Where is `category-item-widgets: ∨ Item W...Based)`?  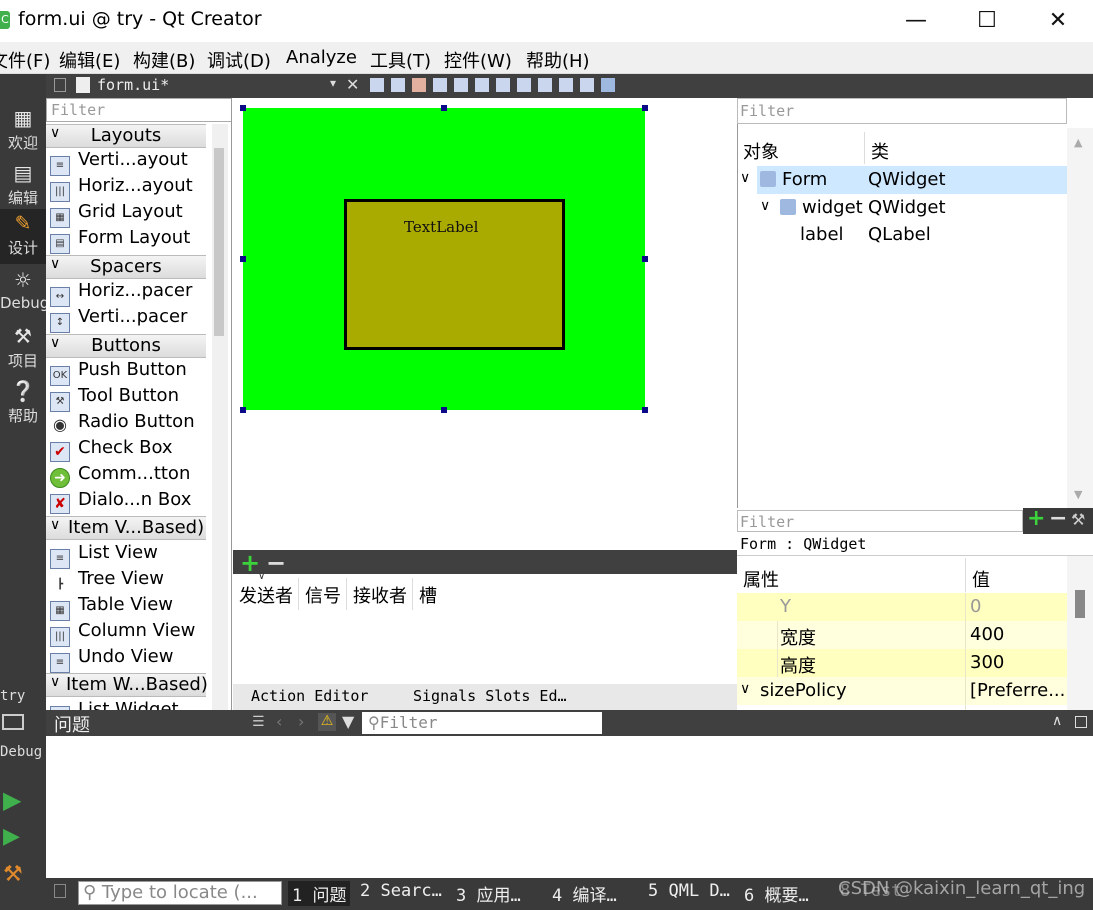
category-item-widgets: ∨ Item W...Based) is located at coordinates (127, 685).